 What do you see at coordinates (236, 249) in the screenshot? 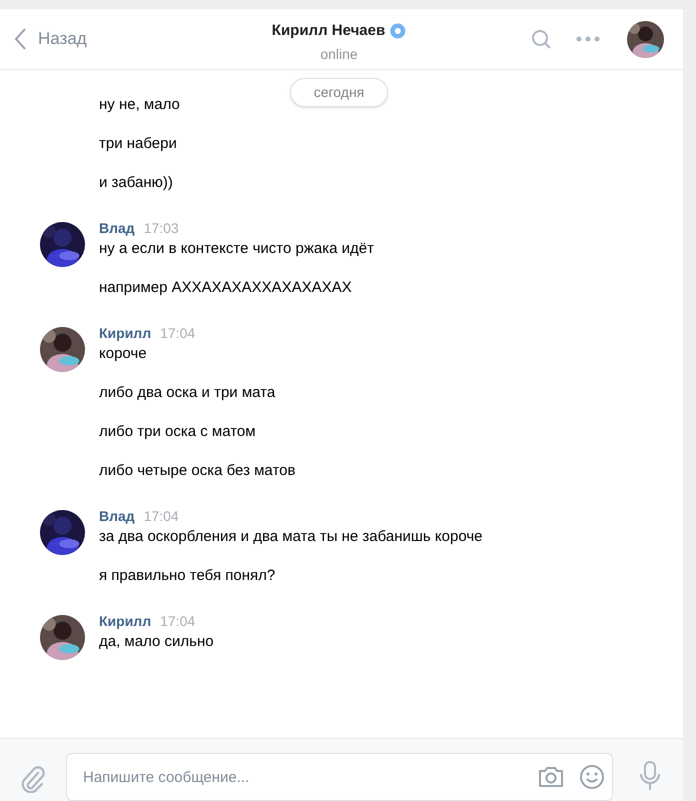
I see `message-text: ну а если в контексте чисто ржака идёт` at bounding box center [236, 249].